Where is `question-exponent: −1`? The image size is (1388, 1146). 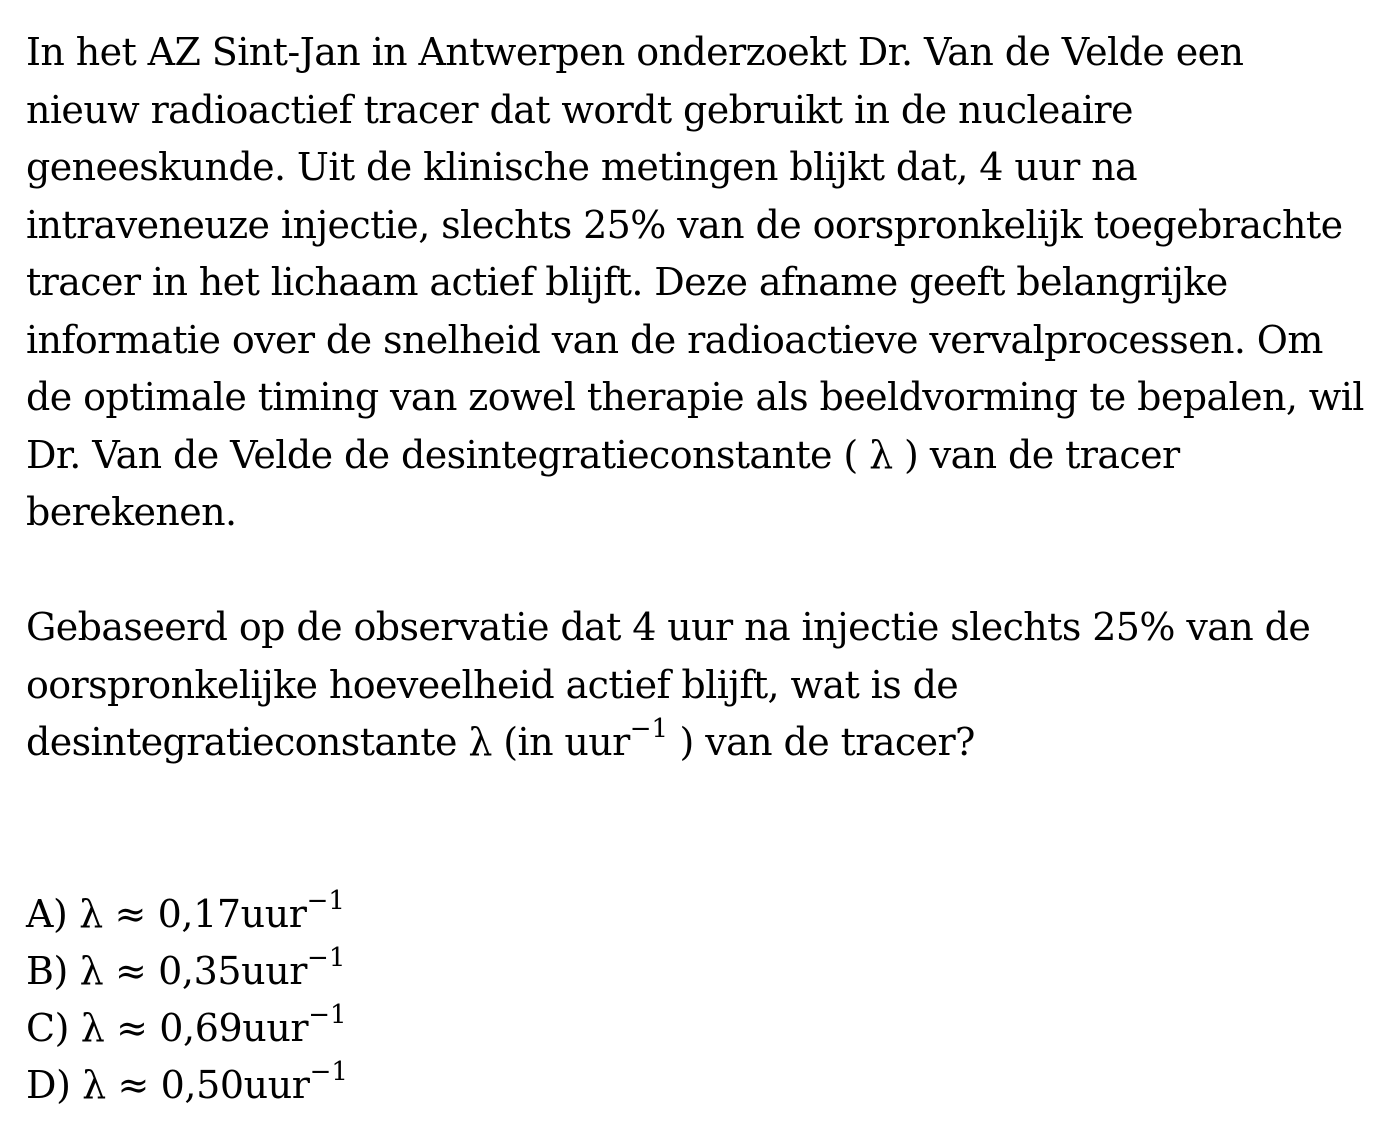 question-exponent: −1 is located at coordinates (649, 729).